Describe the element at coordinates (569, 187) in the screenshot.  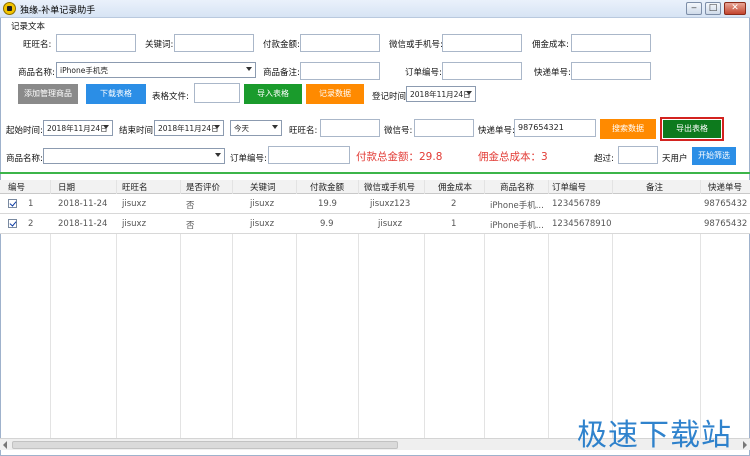
I see `col-header-order-no: 订单编号` at that location.